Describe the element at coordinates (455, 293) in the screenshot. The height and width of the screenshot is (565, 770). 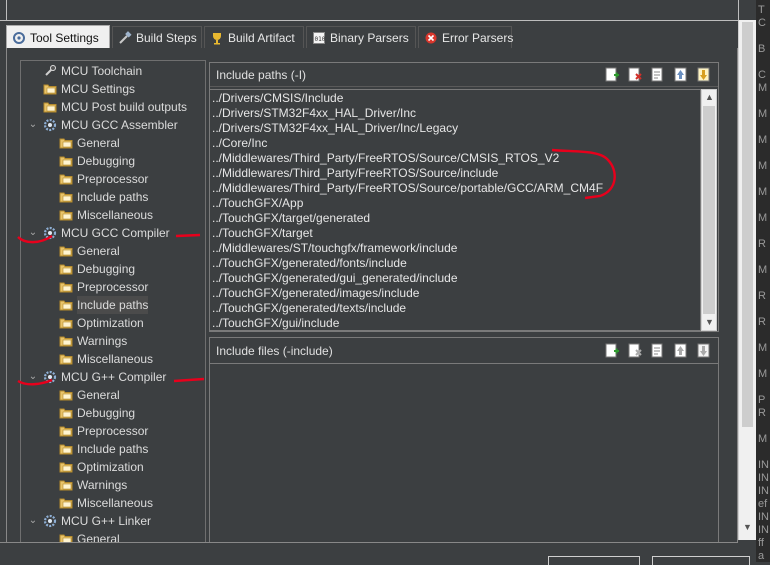
I see `list-item: ../TouchGFX/generated/images/include` at that location.